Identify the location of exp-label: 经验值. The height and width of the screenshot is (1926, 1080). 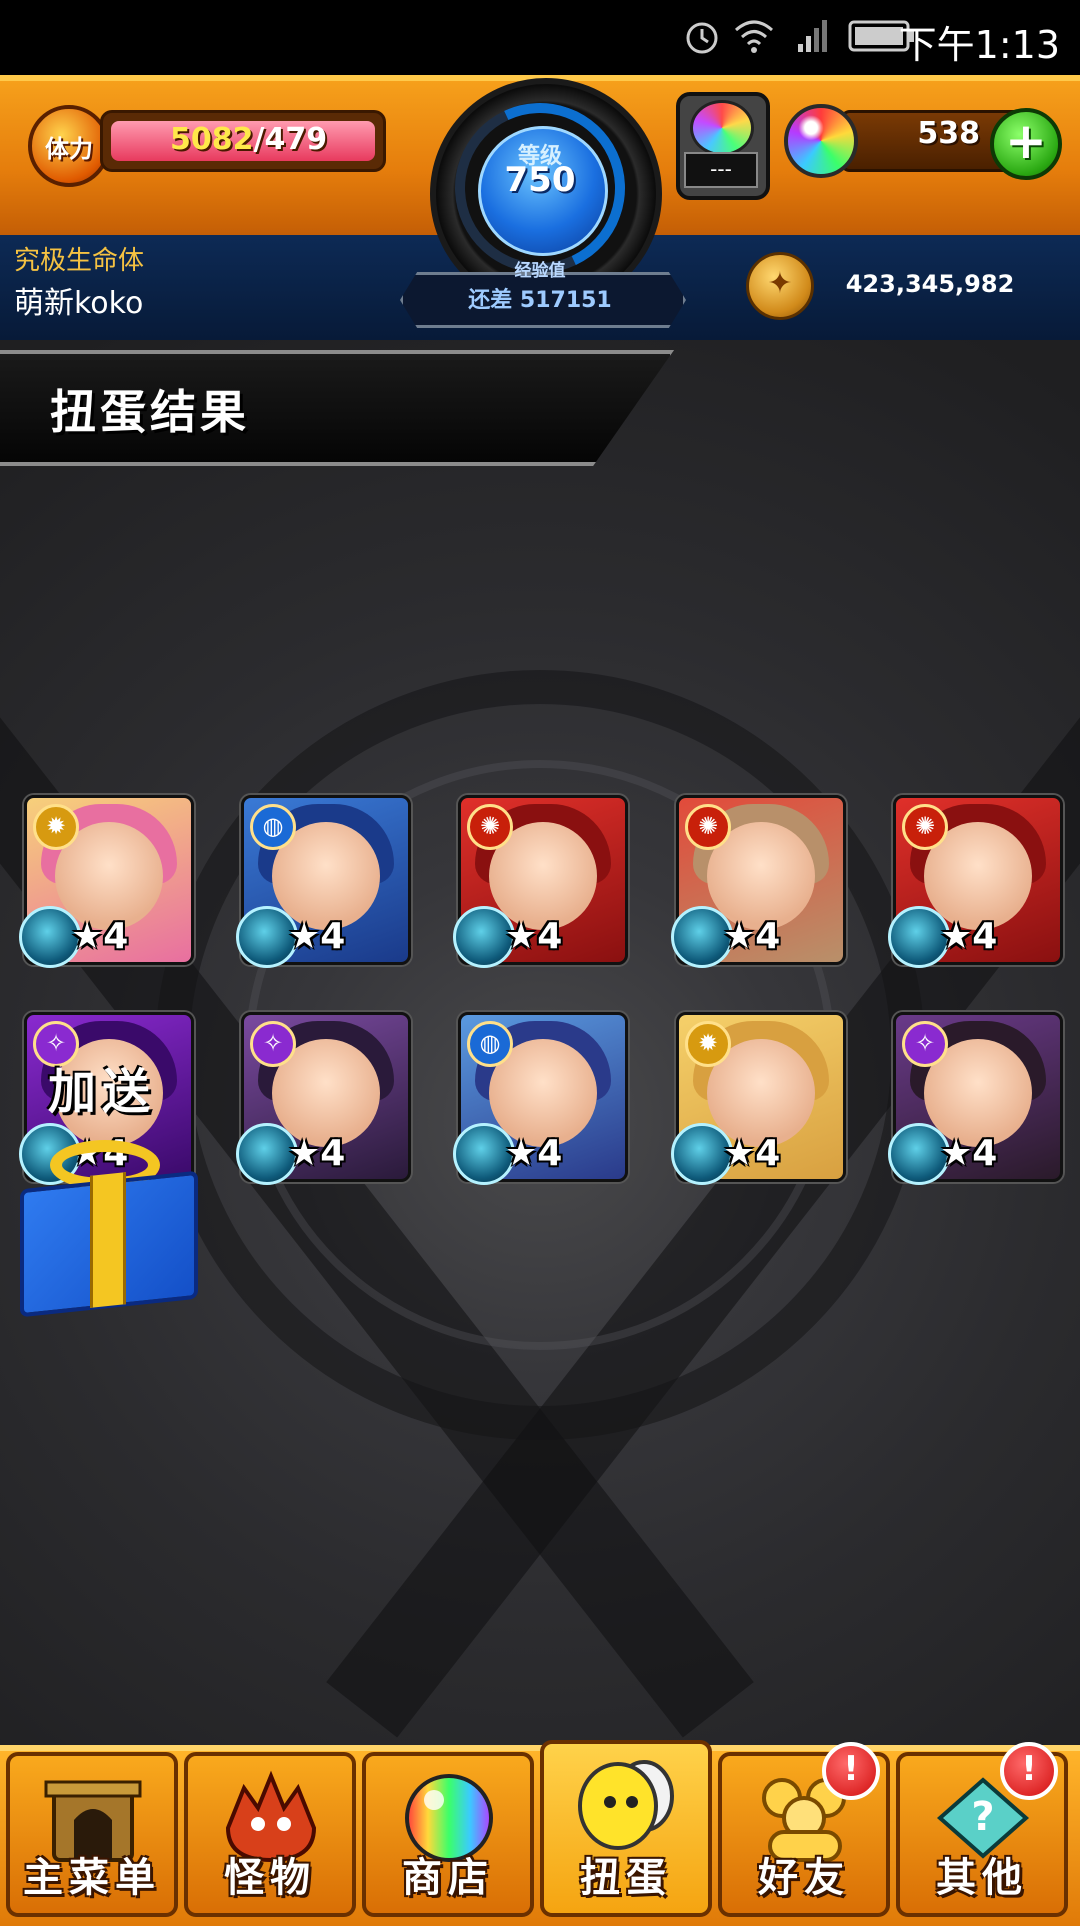
(540, 271).